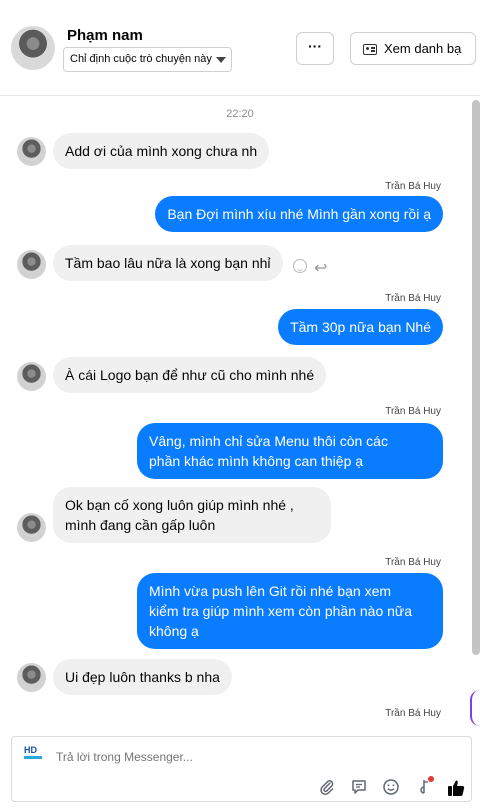 The width and height of the screenshot is (480, 812). I want to click on emoji-react-icon, so click(300, 266).